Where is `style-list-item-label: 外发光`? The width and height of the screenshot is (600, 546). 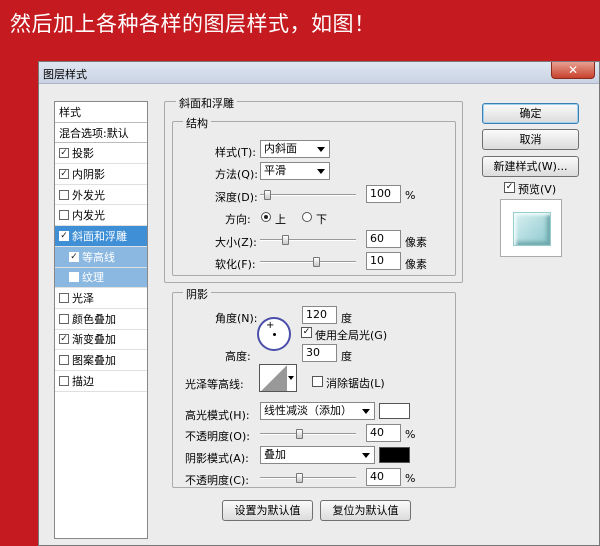 style-list-item-label: 外发光 is located at coordinates (88, 195).